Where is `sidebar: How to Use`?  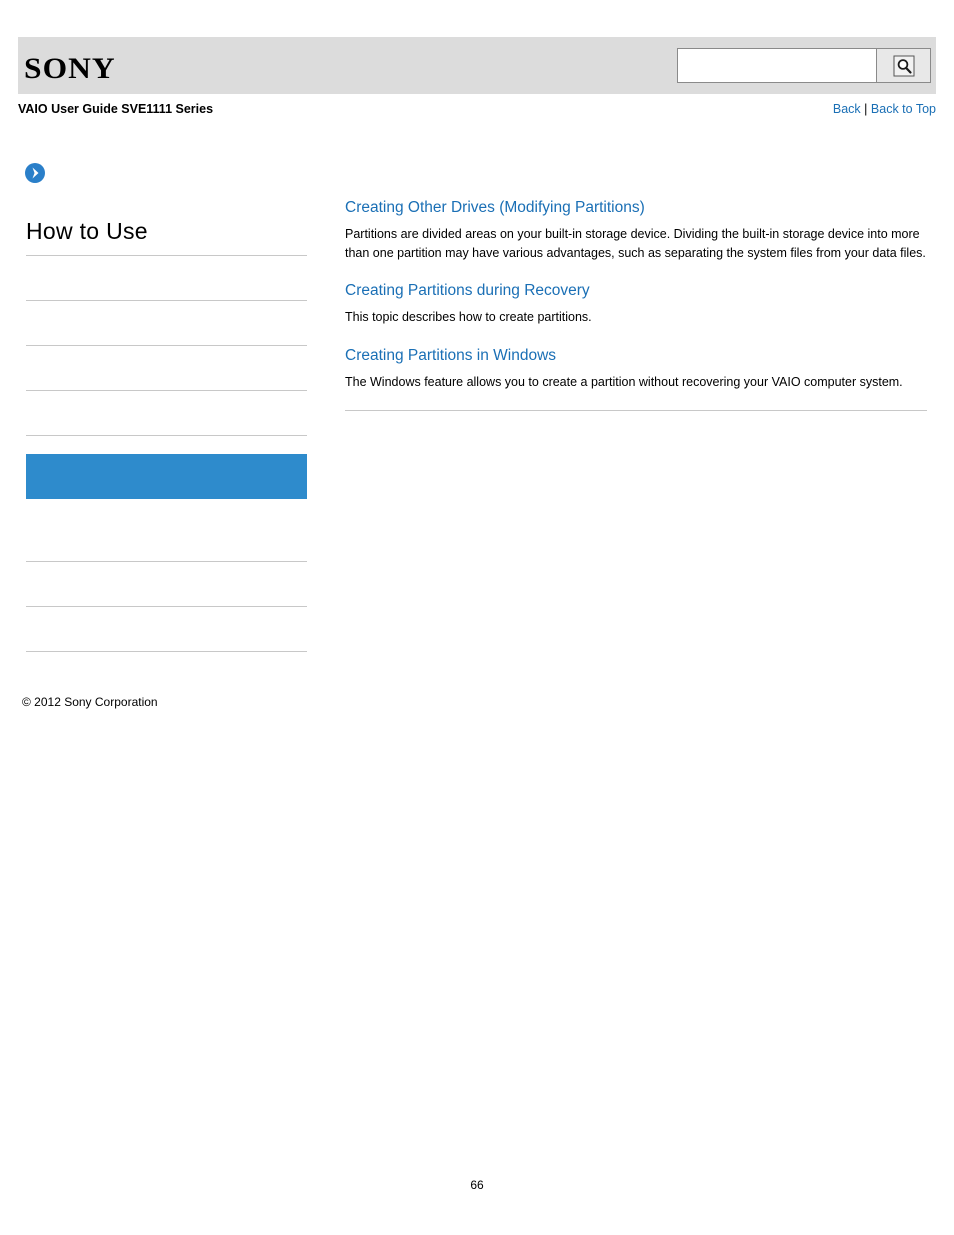 sidebar: How to Use is located at coordinates (166, 435).